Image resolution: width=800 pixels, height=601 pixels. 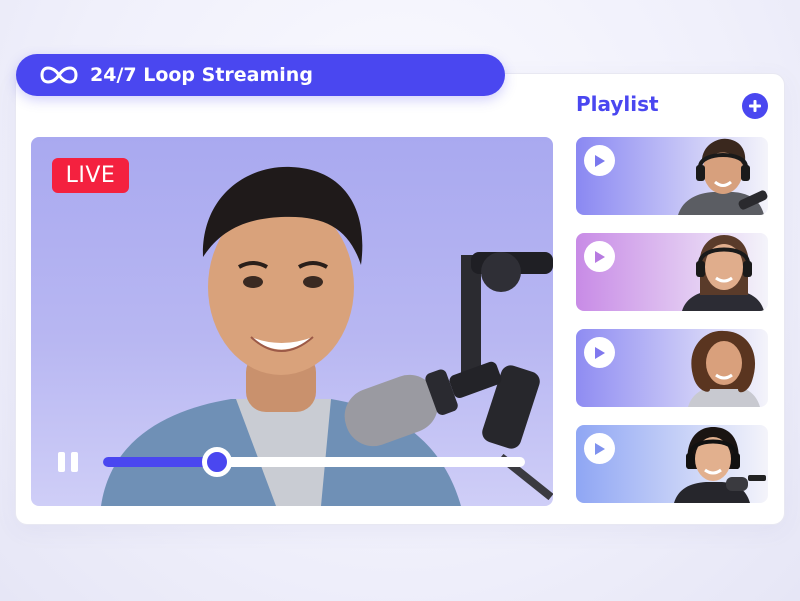 I want to click on banner-title: 24/7 Loop Streaming, so click(x=201, y=75).